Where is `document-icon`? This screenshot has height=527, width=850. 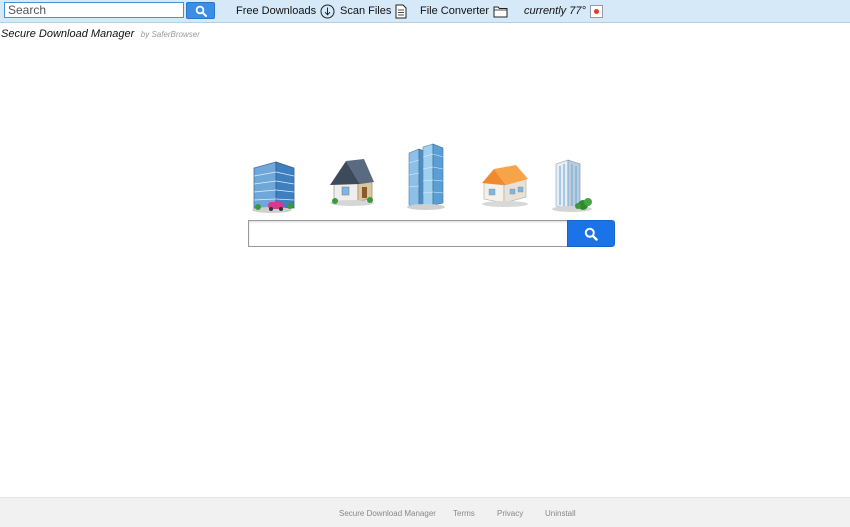 document-icon is located at coordinates (401, 11).